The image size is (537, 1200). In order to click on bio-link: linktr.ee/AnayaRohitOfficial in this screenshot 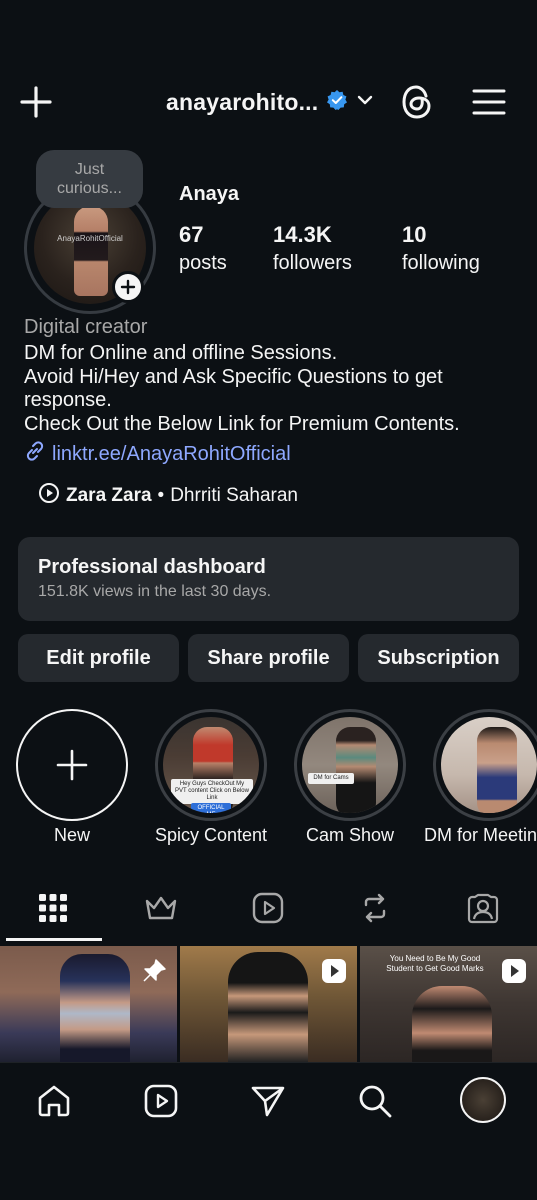, I will do `click(157, 454)`.